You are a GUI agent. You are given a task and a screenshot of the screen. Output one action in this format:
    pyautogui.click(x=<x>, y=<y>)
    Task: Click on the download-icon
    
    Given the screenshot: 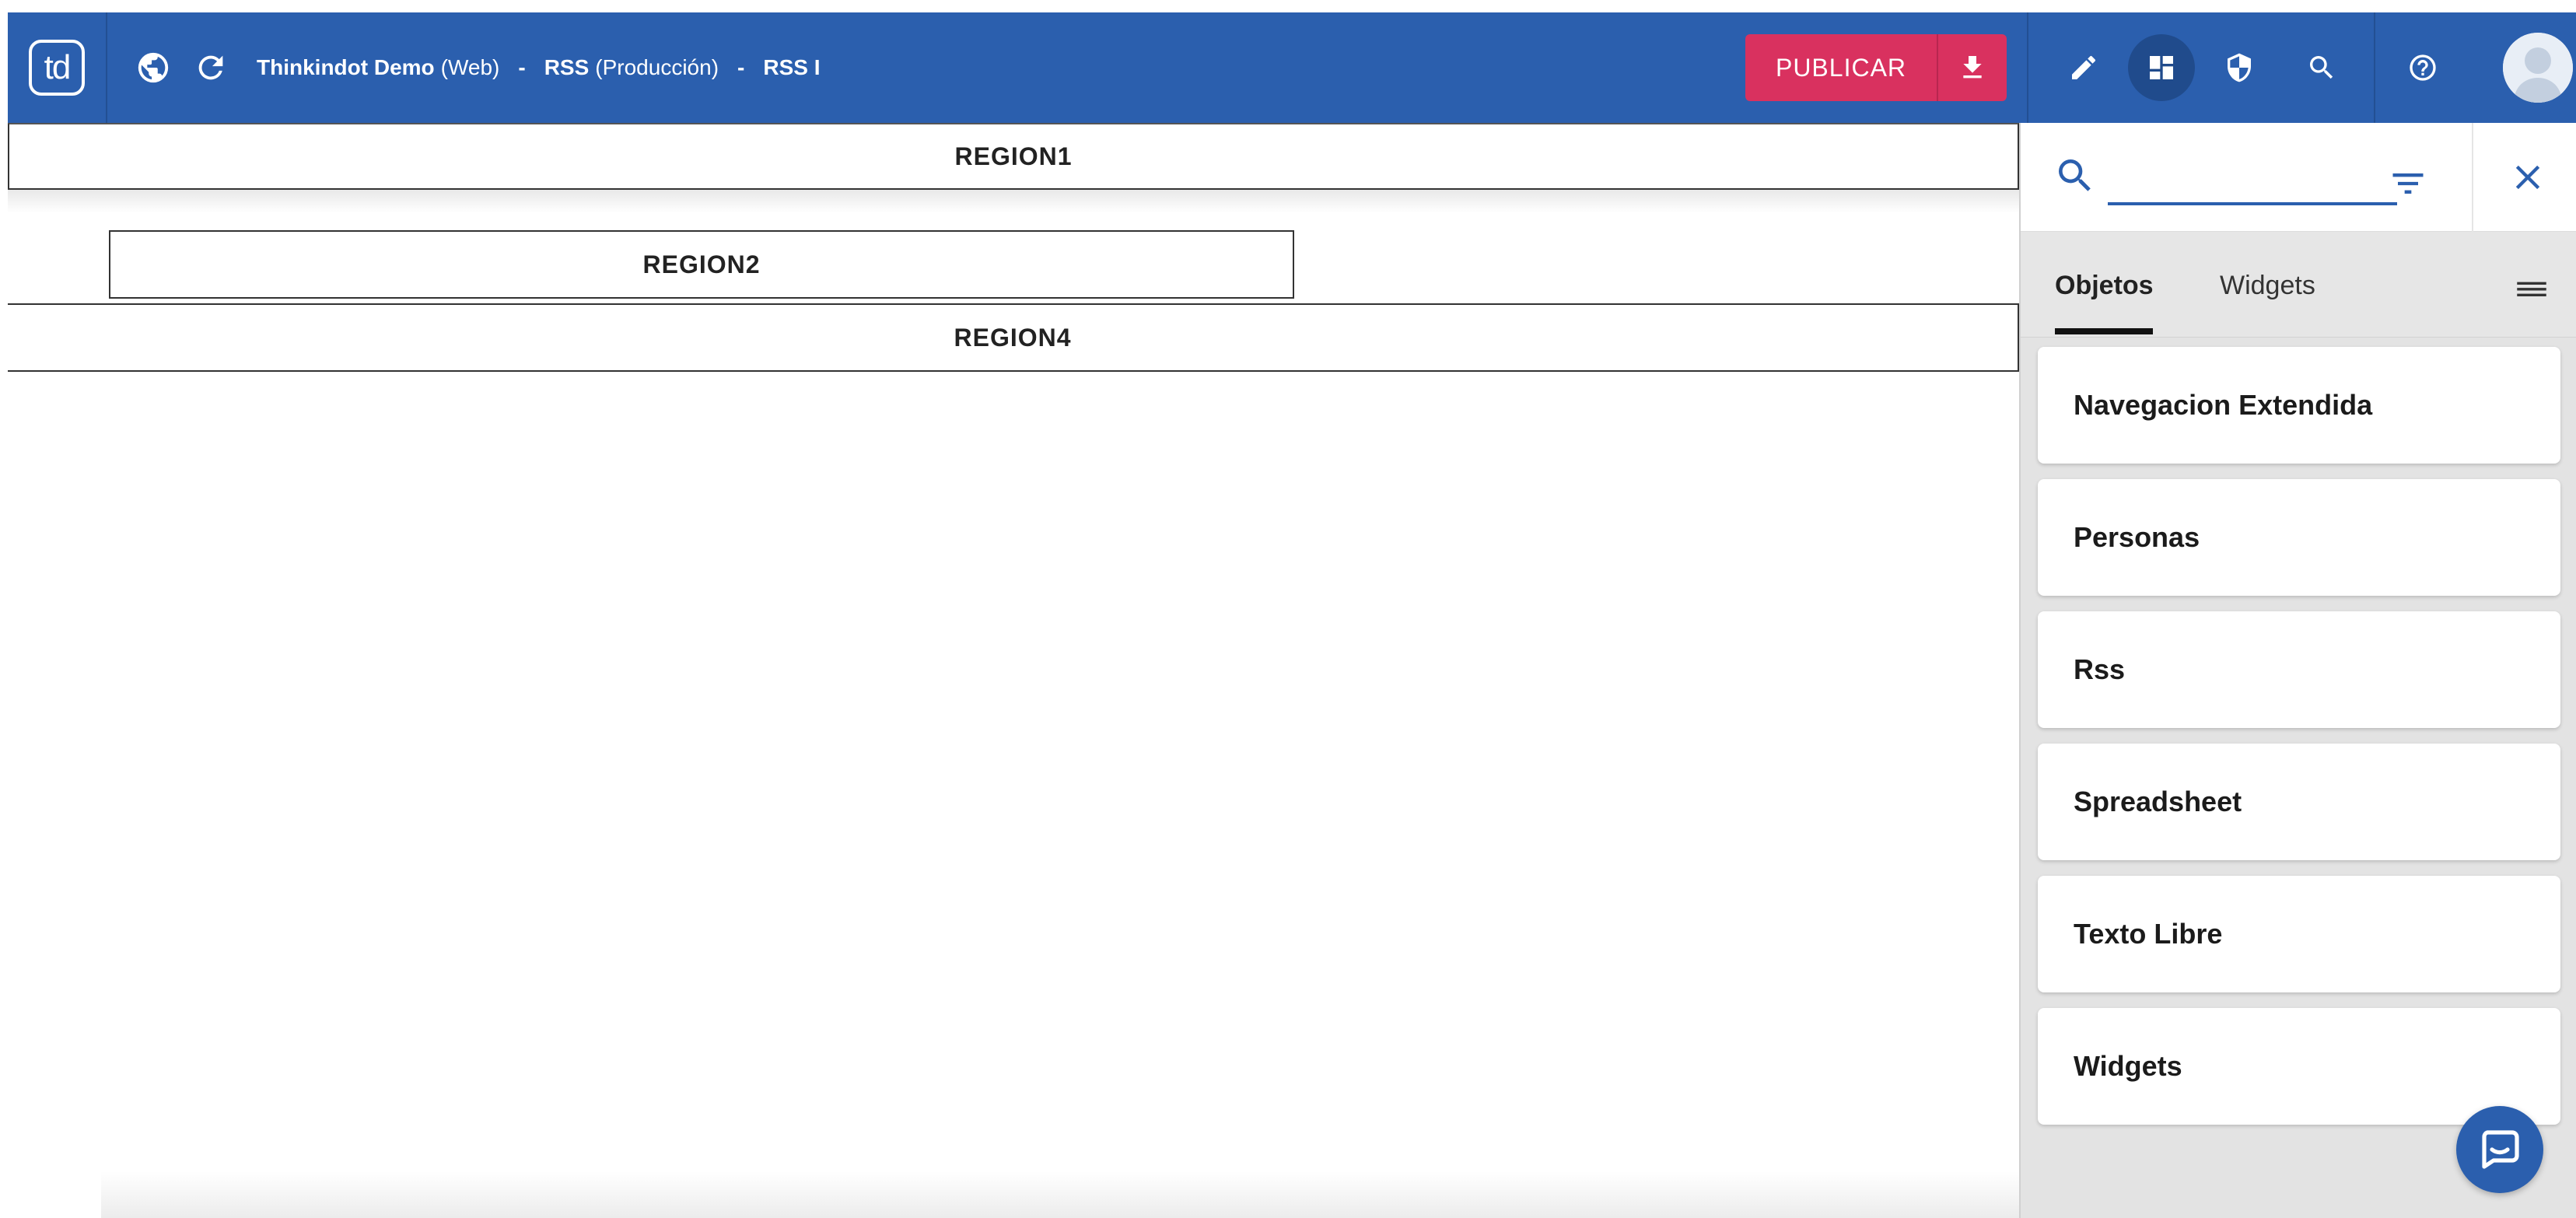 What is the action you would take?
    pyautogui.click(x=1973, y=67)
    